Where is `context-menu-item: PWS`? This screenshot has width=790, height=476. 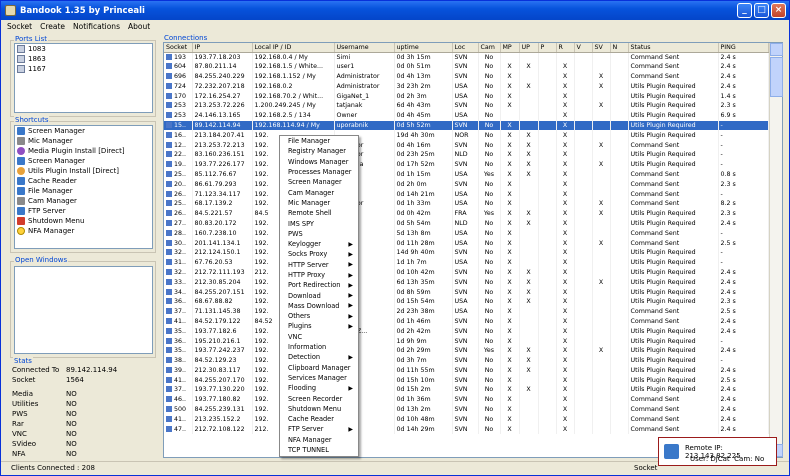
context-menu-item: PWS is located at coordinates (319, 234).